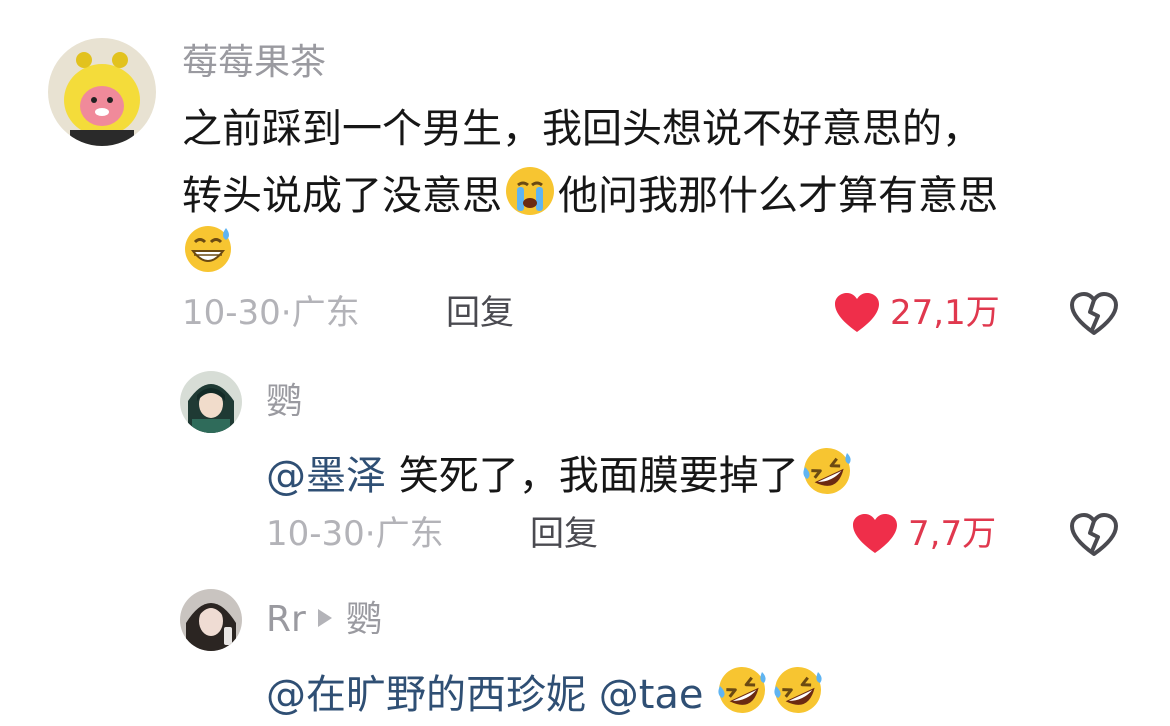 Image resolution: width=1170 pixels, height=726 pixels. I want to click on username: 莓莓果茶, so click(254, 63).